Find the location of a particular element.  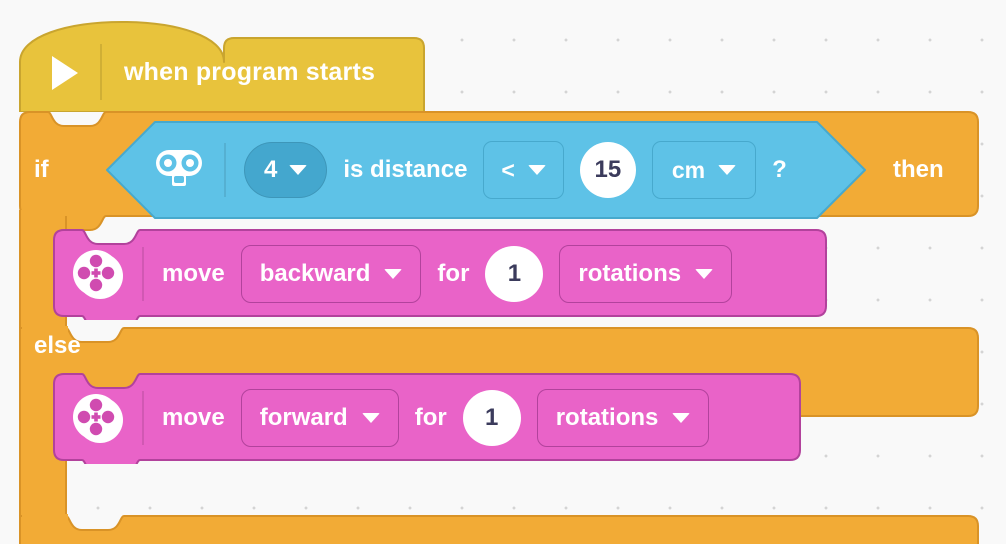

move-backward-block: move backward for 1 rotations is located at coordinates (440, 274).